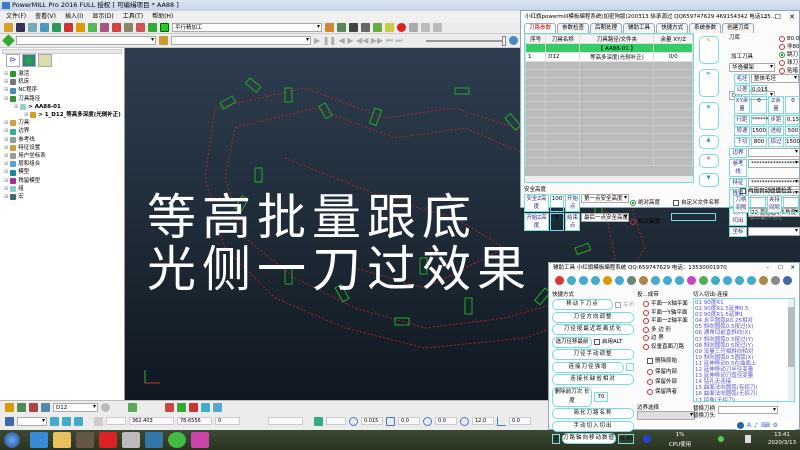 This screenshot has height=450, width=800. What do you see at coordinates (217, 407) in the screenshot?
I see `measure-icon` at bounding box center [217, 407].